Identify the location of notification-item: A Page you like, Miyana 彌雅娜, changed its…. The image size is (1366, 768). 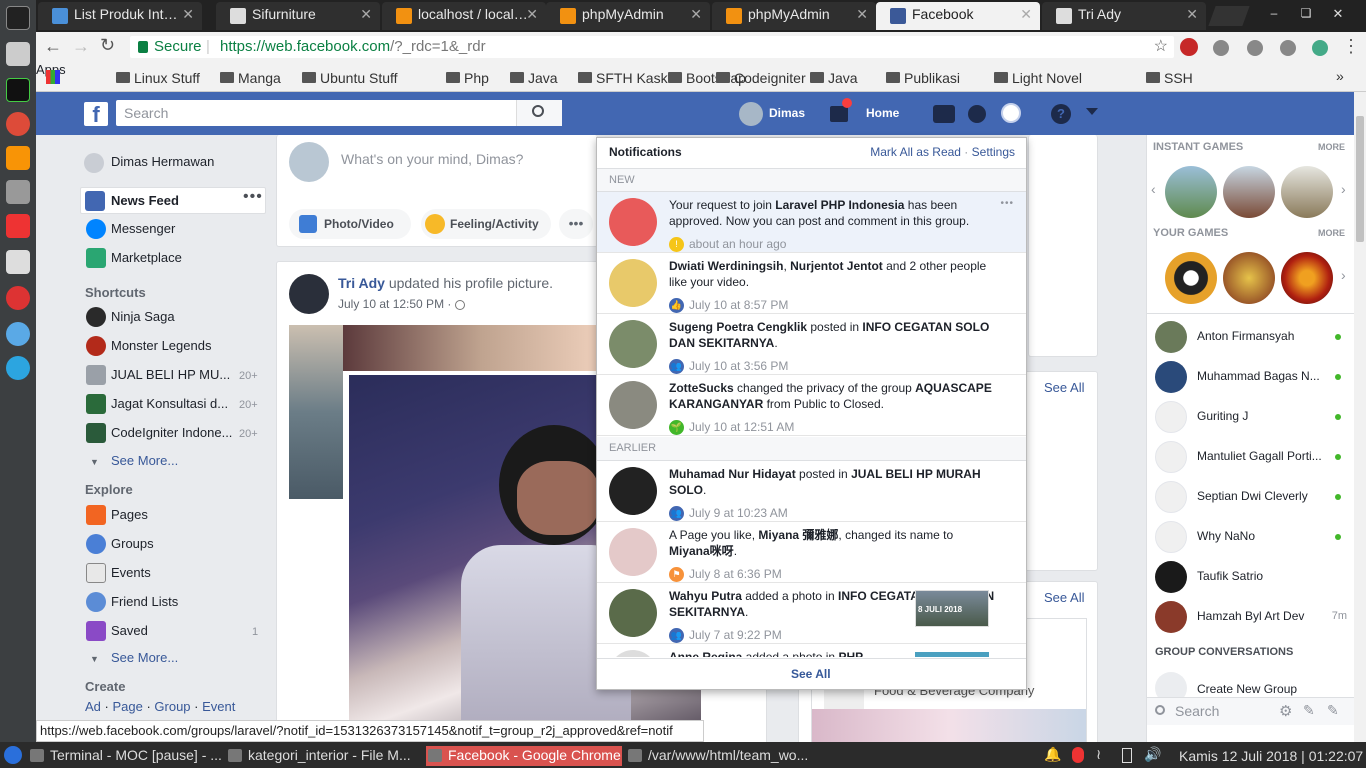
(811, 552).